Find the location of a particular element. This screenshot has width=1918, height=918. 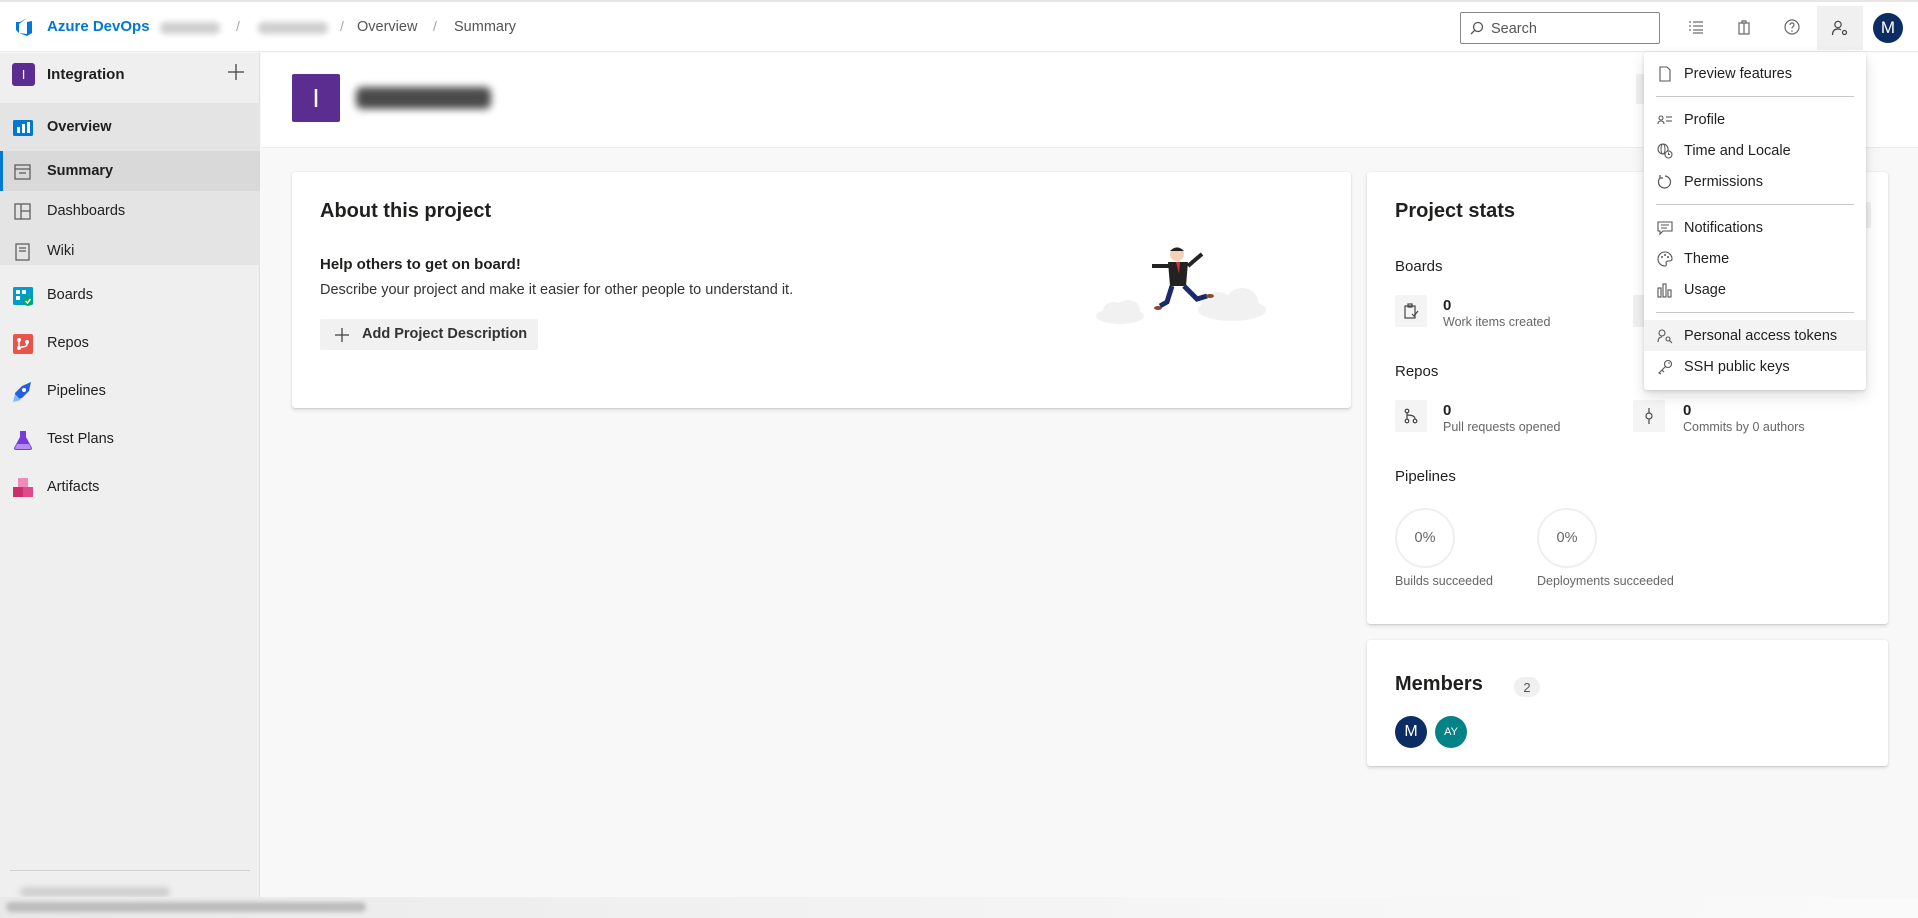

about-help-heading: Help others to get on board! is located at coordinates (420, 264).